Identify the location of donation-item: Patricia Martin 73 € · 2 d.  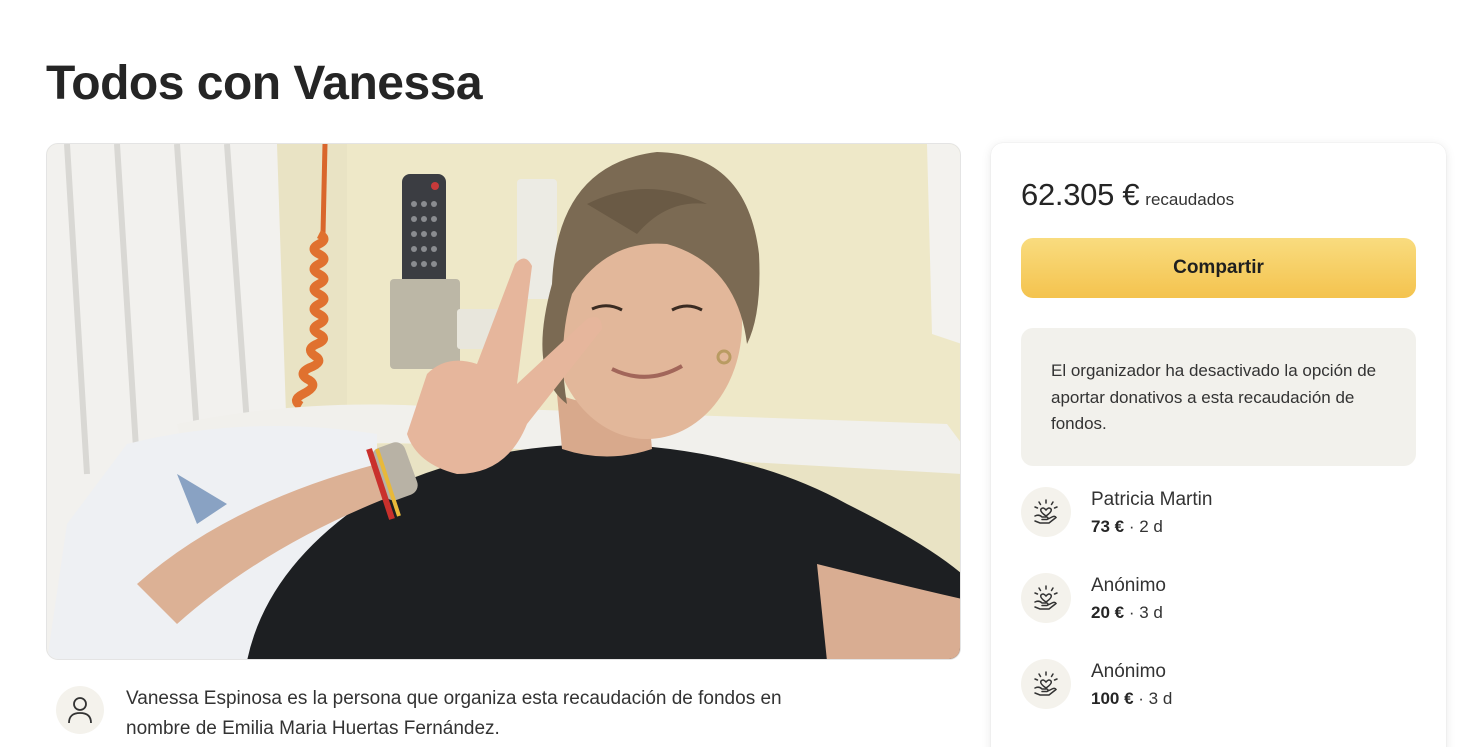
(1116, 514).